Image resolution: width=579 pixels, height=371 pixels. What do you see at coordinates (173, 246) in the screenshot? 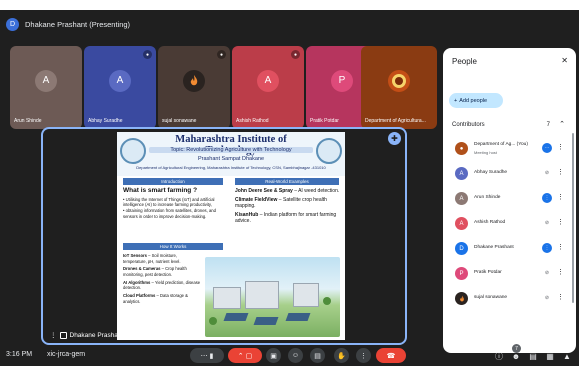
I see `how-bar: How It Works` at bounding box center [173, 246].